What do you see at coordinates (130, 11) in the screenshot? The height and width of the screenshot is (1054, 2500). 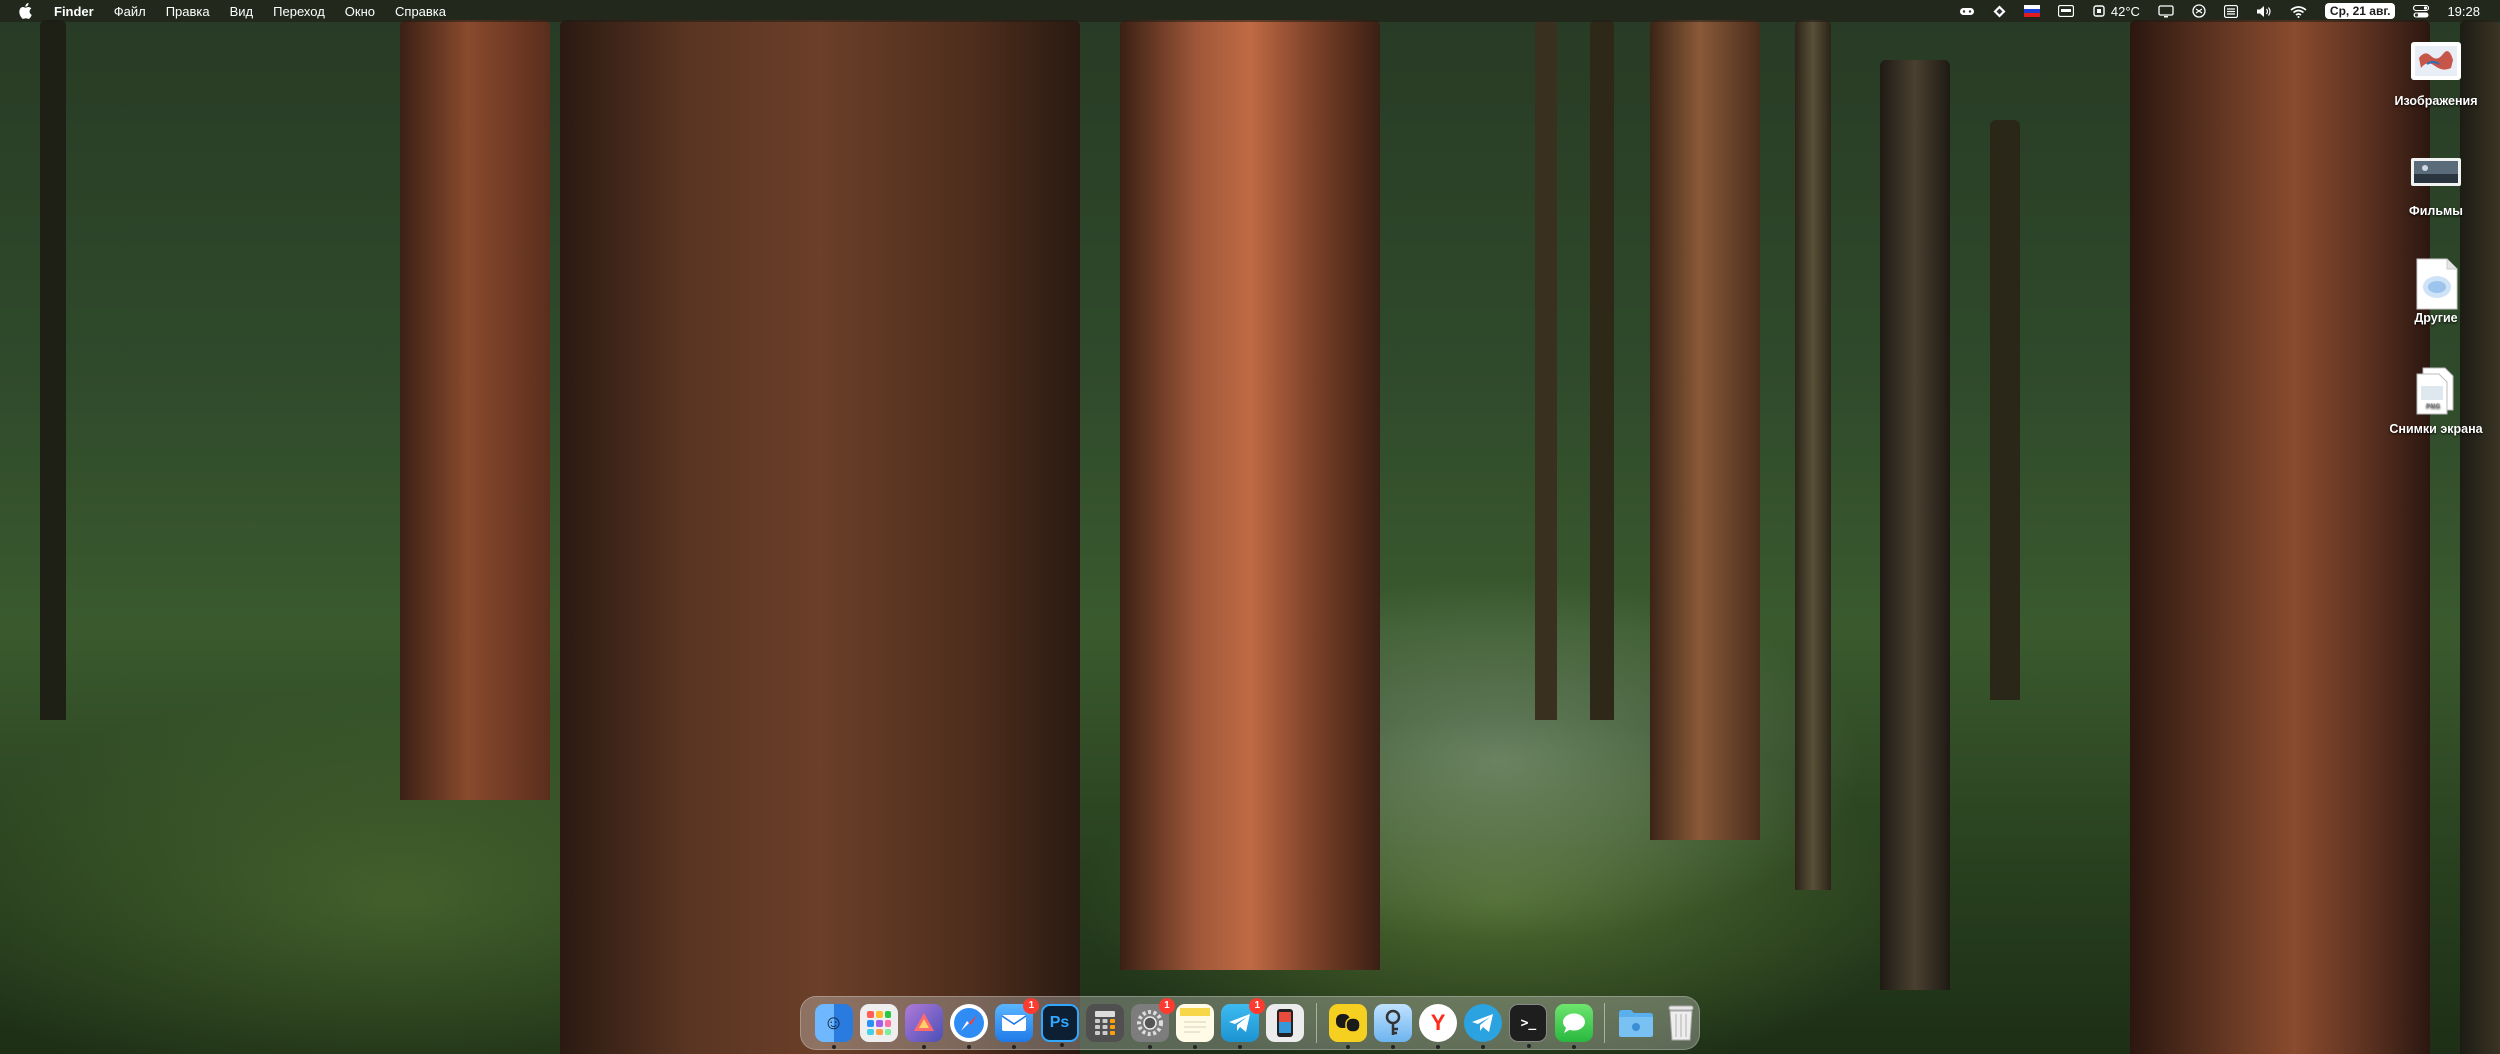 I see `menu-file: Файл` at bounding box center [130, 11].